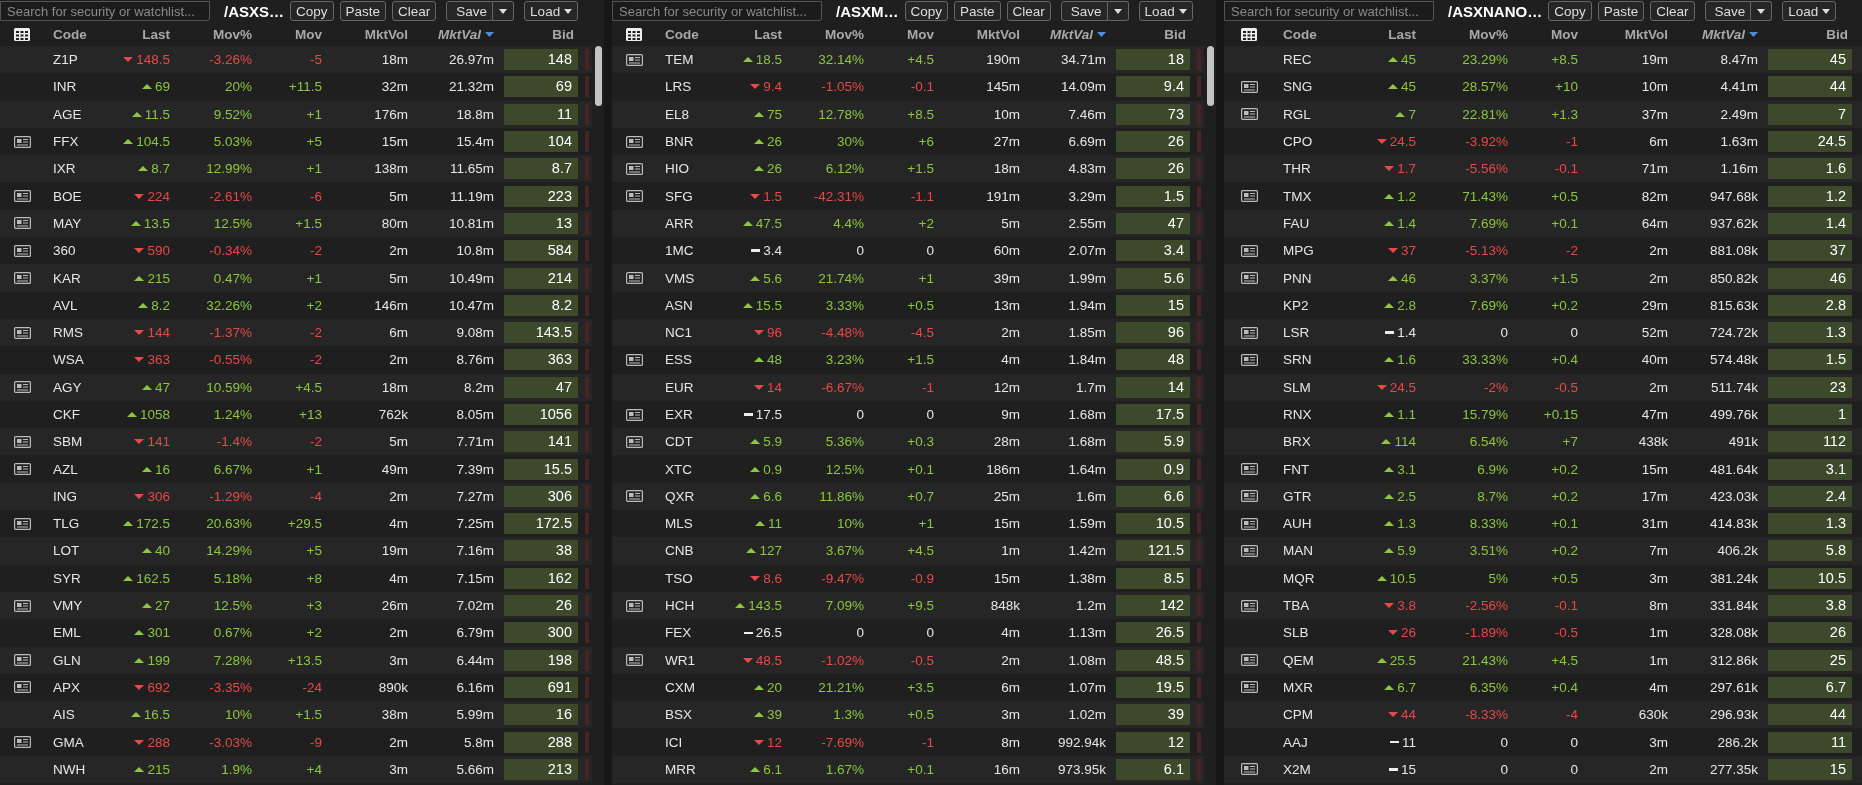 This screenshot has width=1862, height=785. What do you see at coordinates (296, 442) in the screenshot?
I see `table-row: SBM 141 -1.4% -2 5m 7.71m 141` at bounding box center [296, 442].